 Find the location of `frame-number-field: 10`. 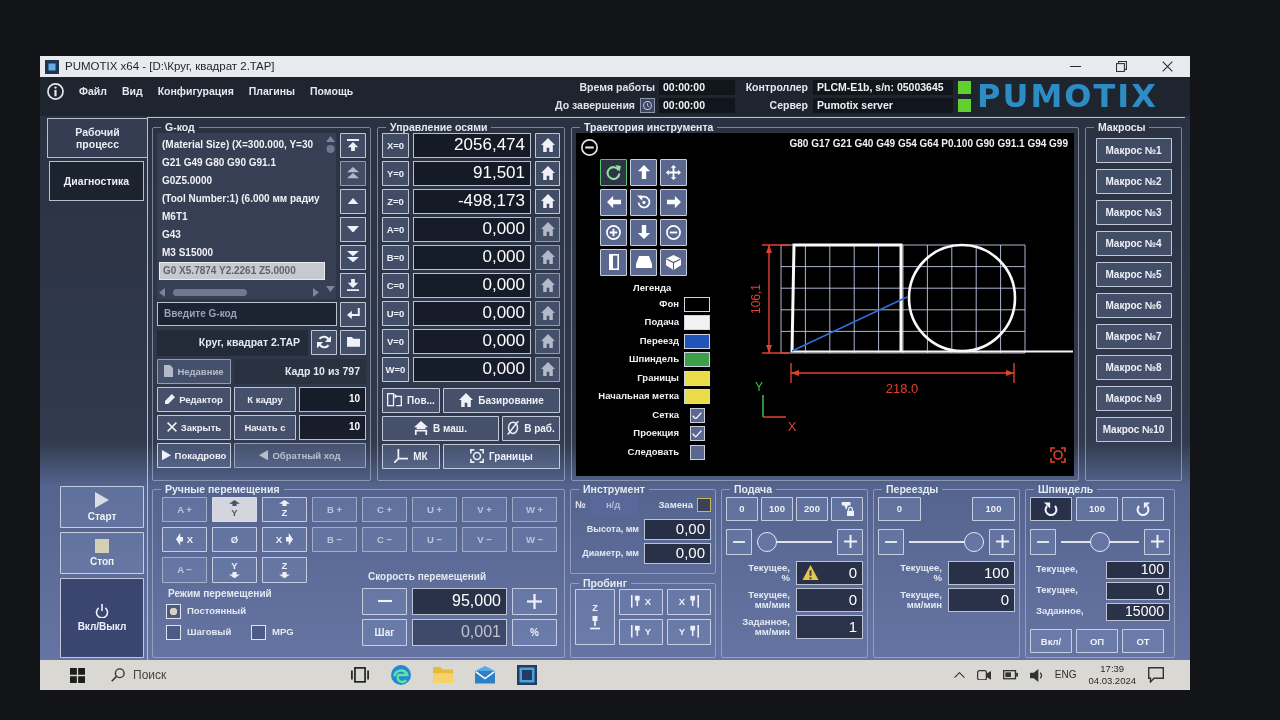

frame-number-field: 10 is located at coordinates (332, 399).